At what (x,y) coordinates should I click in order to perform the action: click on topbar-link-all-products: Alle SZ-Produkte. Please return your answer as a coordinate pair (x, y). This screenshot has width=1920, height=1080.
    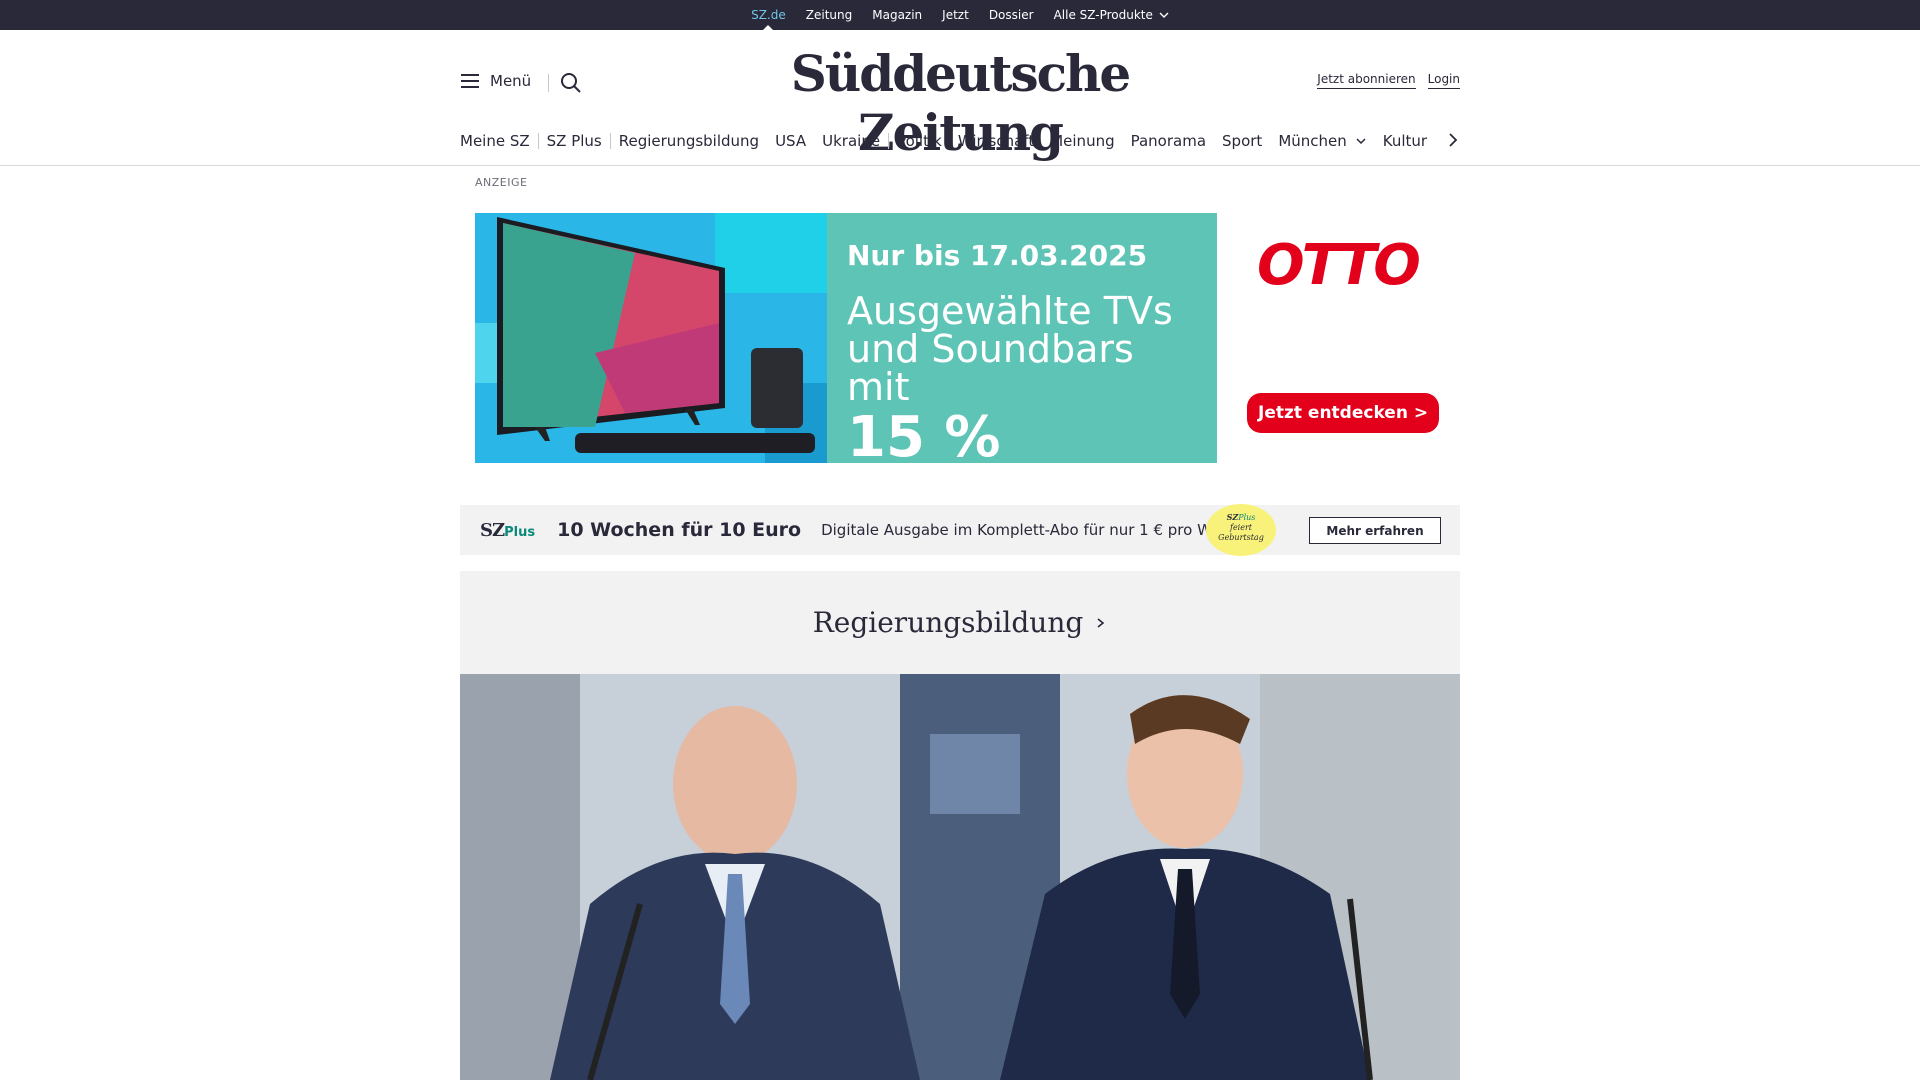
    Looking at the image, I should click on (1111, 15).